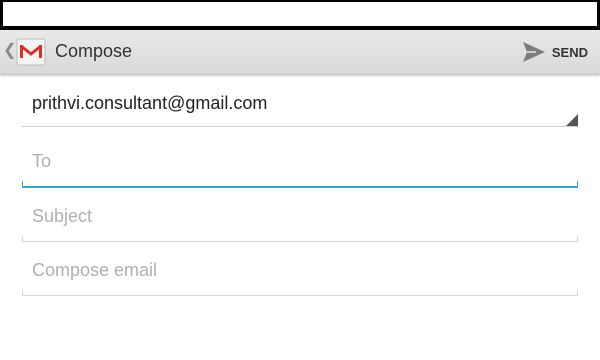 The image size is (600, 360). What do you see at coordinates (62, 216) in the screenshot?
I see `subject-placeholder: Subject` at bounding box center [62, 216].